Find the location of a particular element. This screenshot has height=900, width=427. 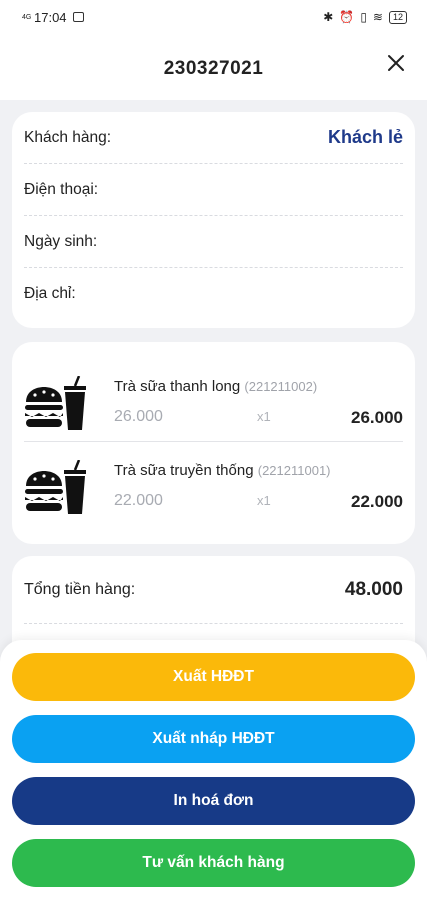

total-label: Tổng tiền hàng: is located at coordinates (80, 589).